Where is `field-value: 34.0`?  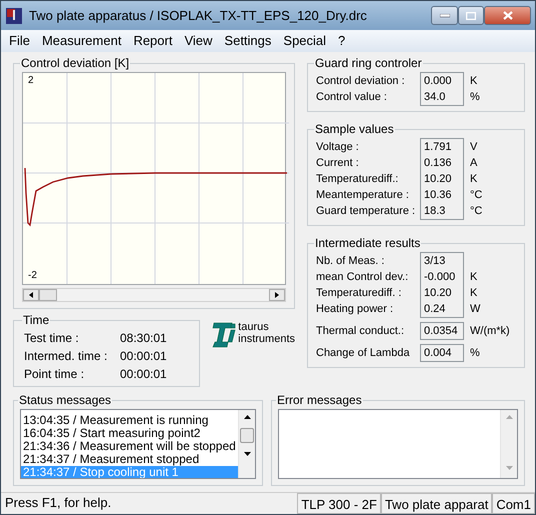
field-value: 34.0 is located at coordinates (435, 97).